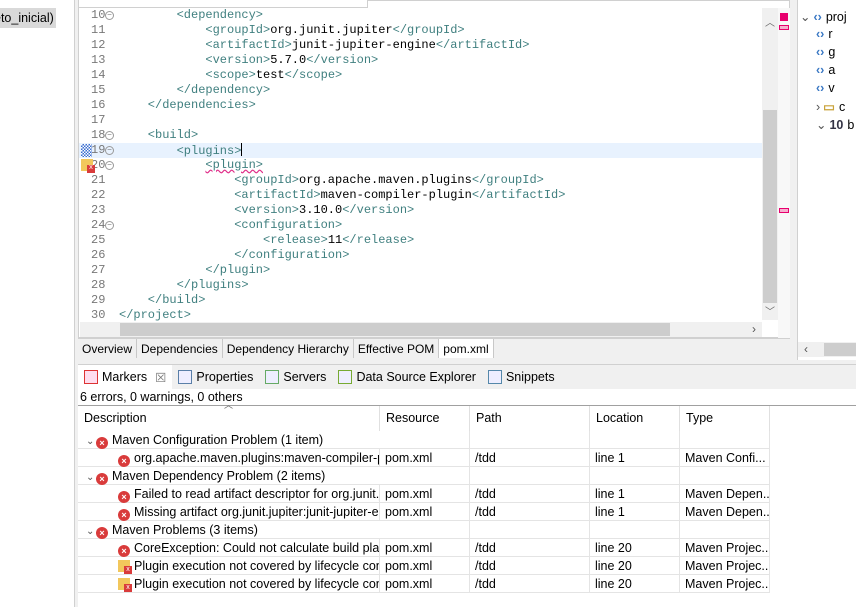  Describe the element at coordinates (825, 52) in the screenshot. I see `outline-item: ‹› g` at that location.